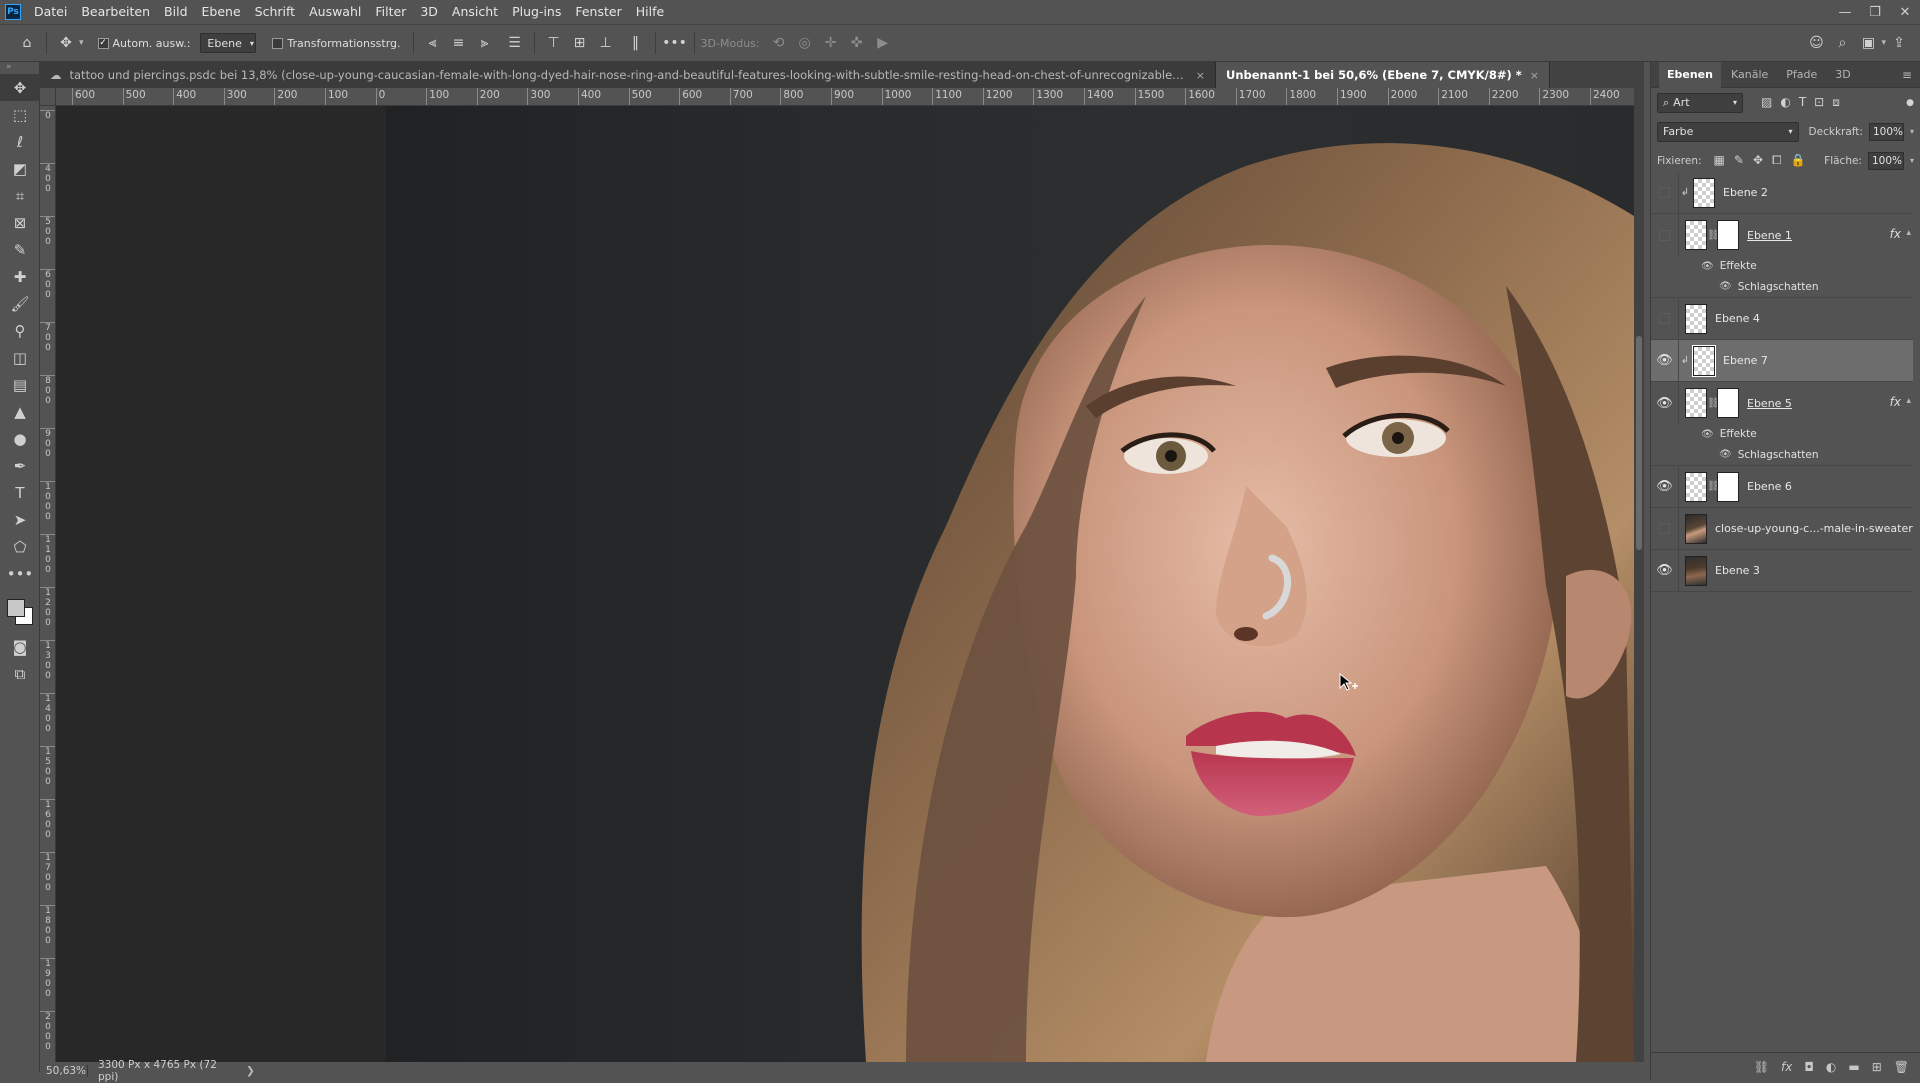 This screenshot has height=1083, width=1920. I want to click on frame-tool-icon: ⊠, so click(20, 222).